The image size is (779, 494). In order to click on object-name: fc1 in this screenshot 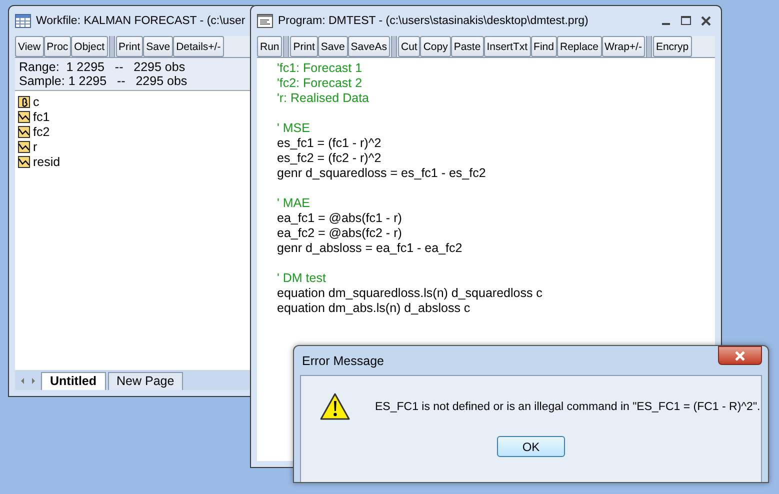, I will do `click(41, 117)`.